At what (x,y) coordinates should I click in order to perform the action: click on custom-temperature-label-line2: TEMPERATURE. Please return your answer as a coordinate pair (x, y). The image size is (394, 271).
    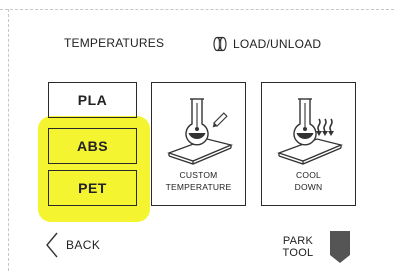
    Looking at the image, I should click on (198, 187).